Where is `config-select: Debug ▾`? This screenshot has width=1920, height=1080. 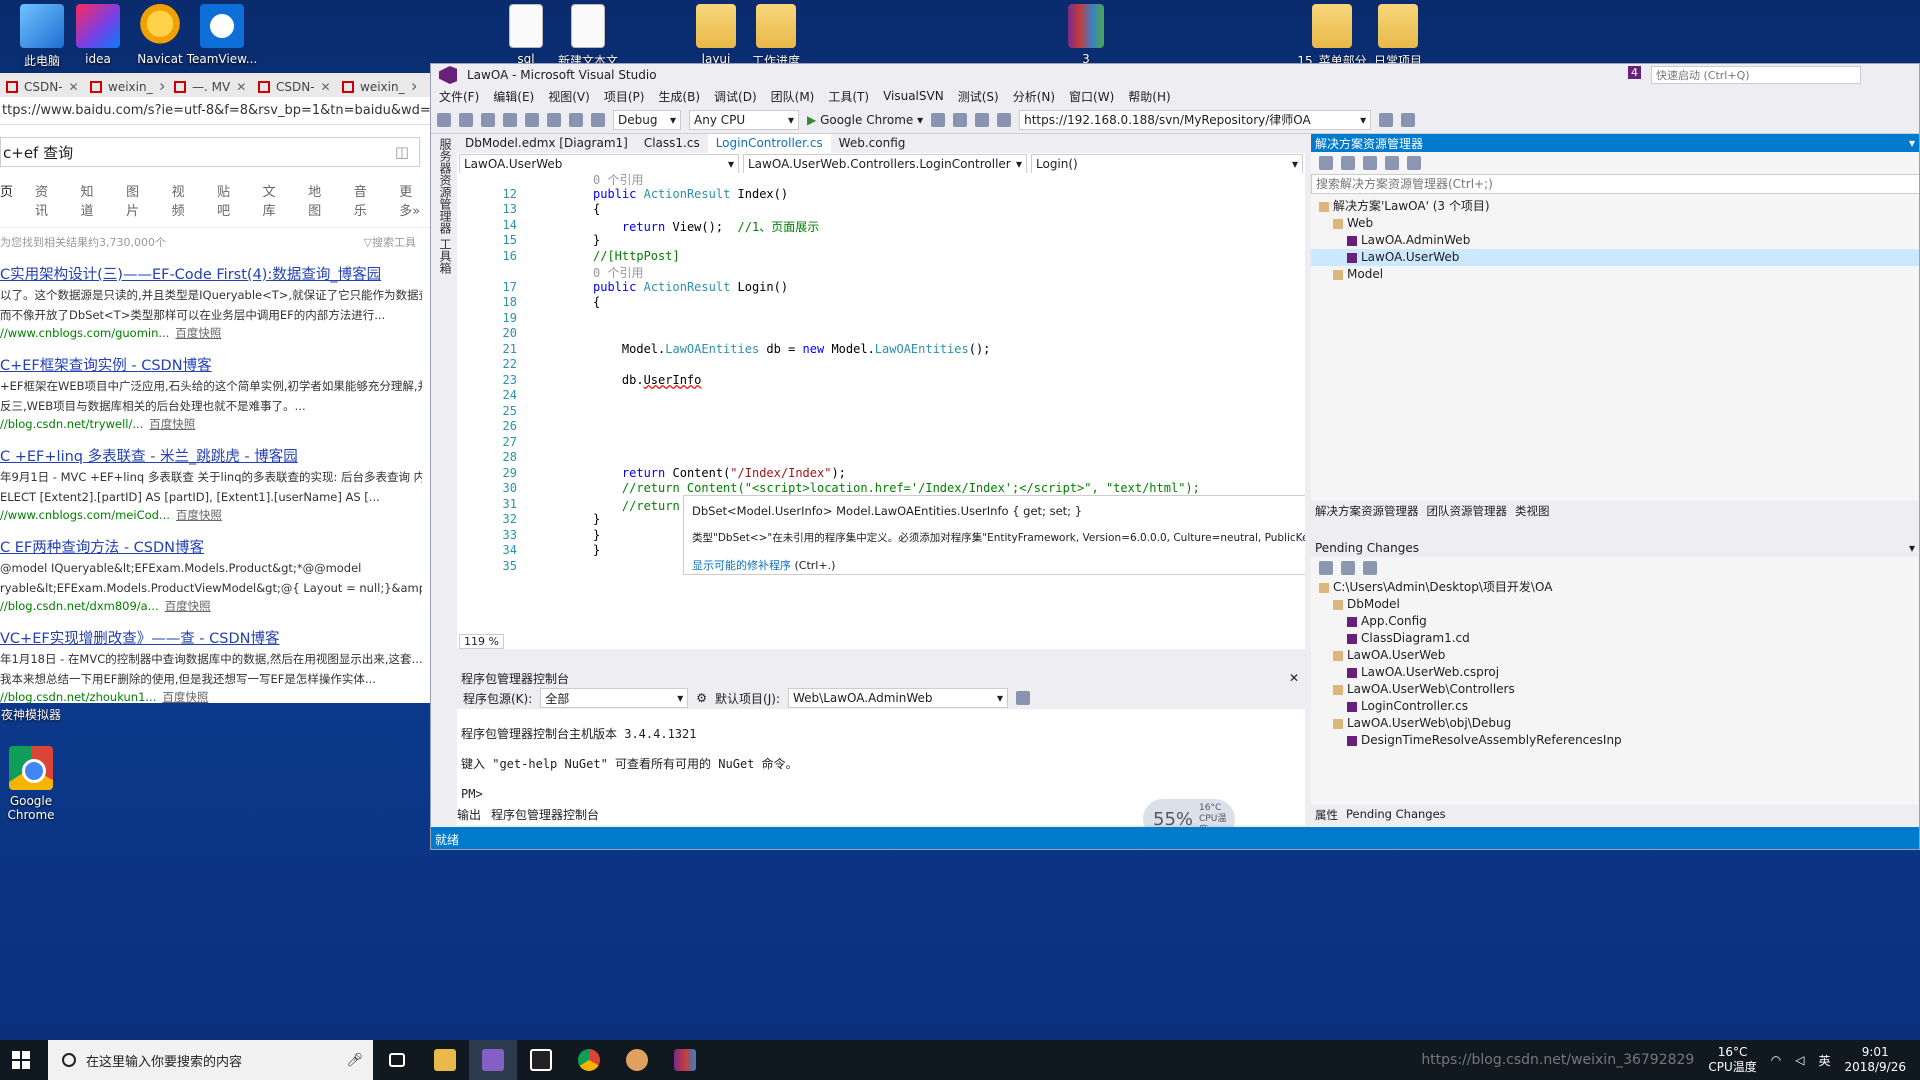
config-select: Debug ▾ is located at coordinates (647, 119).